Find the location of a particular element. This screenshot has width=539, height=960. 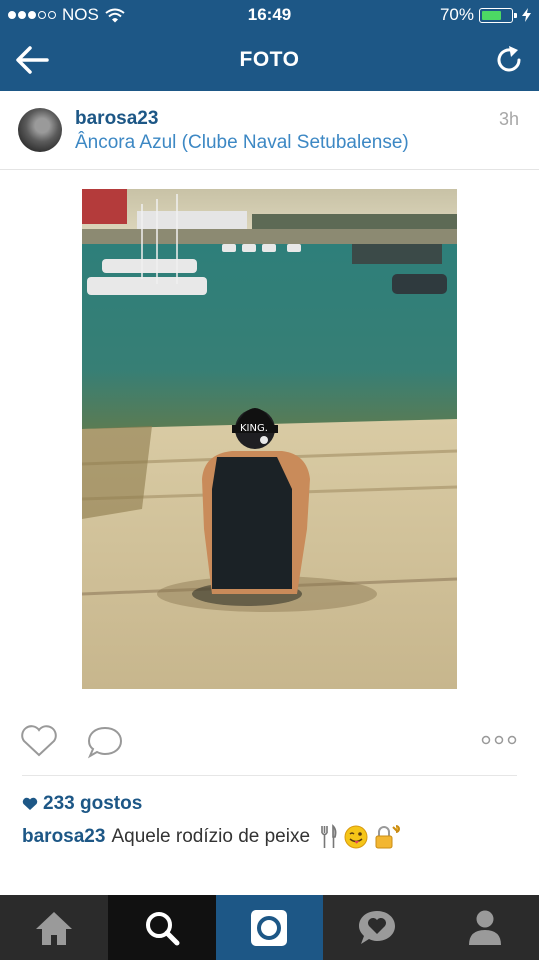

page-title: FOTO is located at coordinates (269, 59).